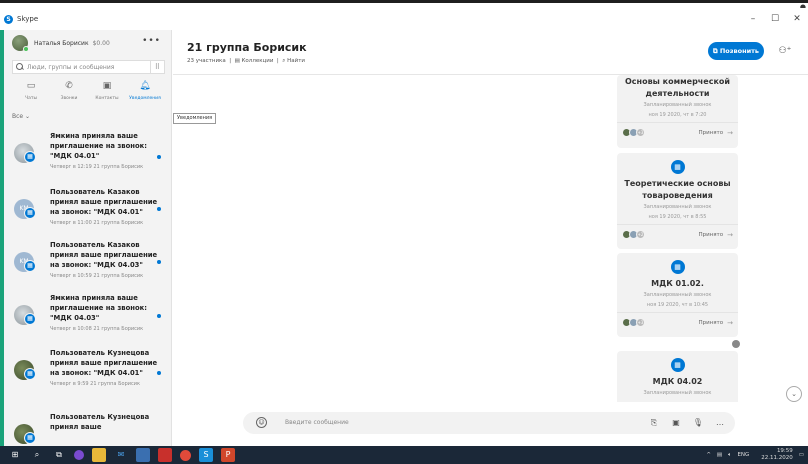  What do you see at coordinates (261, 422) in the screenshot?
I see `emoji-icon: ☺` at bounding box center [261, 422].